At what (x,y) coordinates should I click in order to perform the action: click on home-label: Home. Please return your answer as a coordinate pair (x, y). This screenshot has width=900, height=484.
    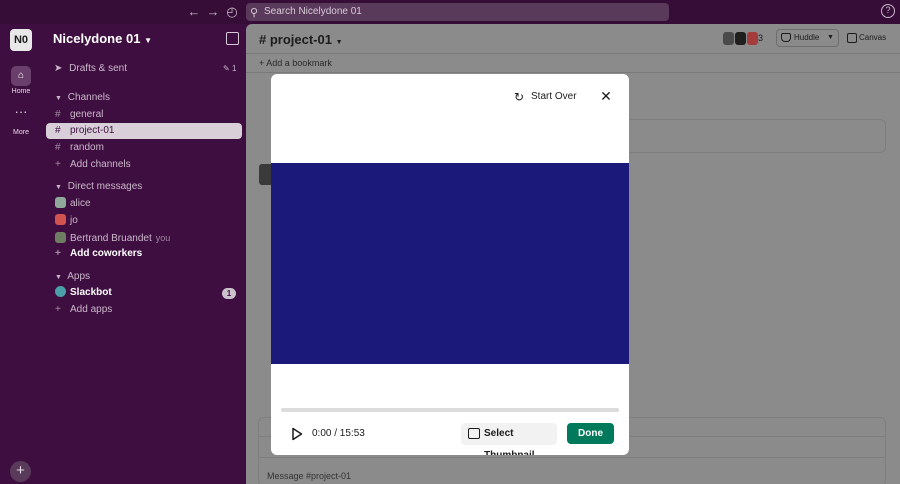
    Looking at the image, I should click on (21, 91).